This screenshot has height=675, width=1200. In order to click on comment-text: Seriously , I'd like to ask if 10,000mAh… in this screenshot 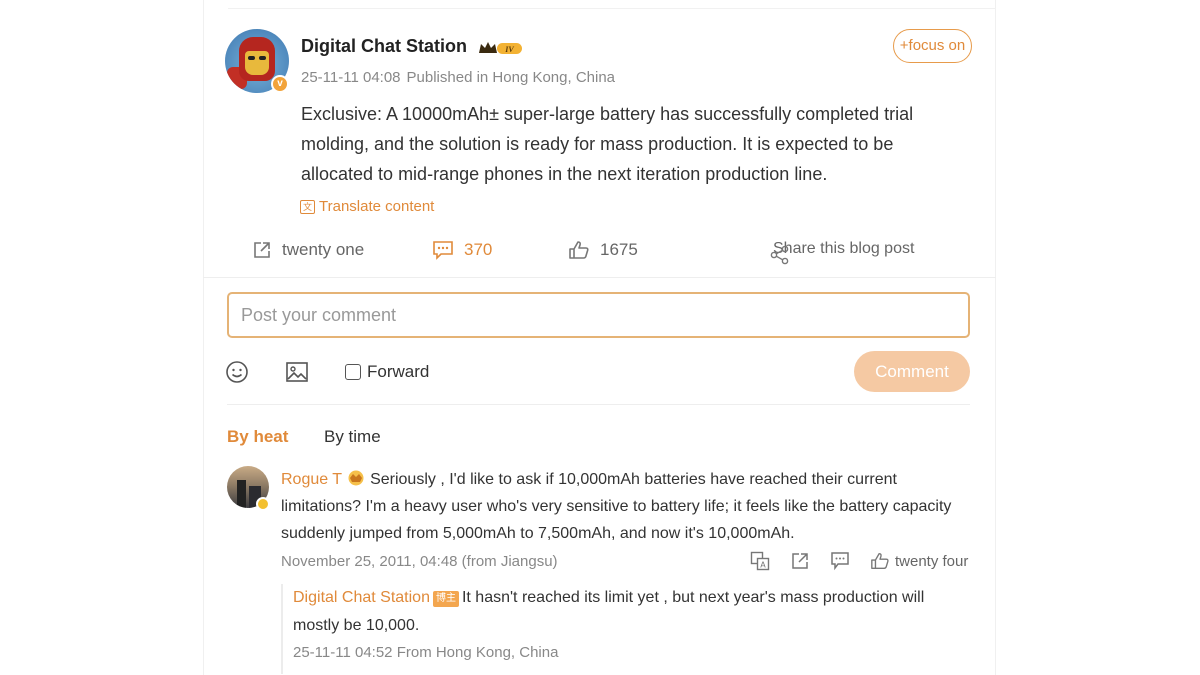, I will do `click(616, 506)`.